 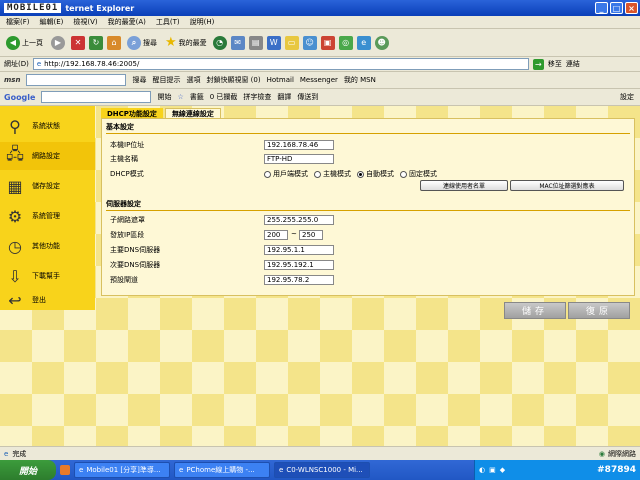 I want to click on msn-popup-blocker: 封鎖快顯視窗 (0), so click(x=233, y=80).